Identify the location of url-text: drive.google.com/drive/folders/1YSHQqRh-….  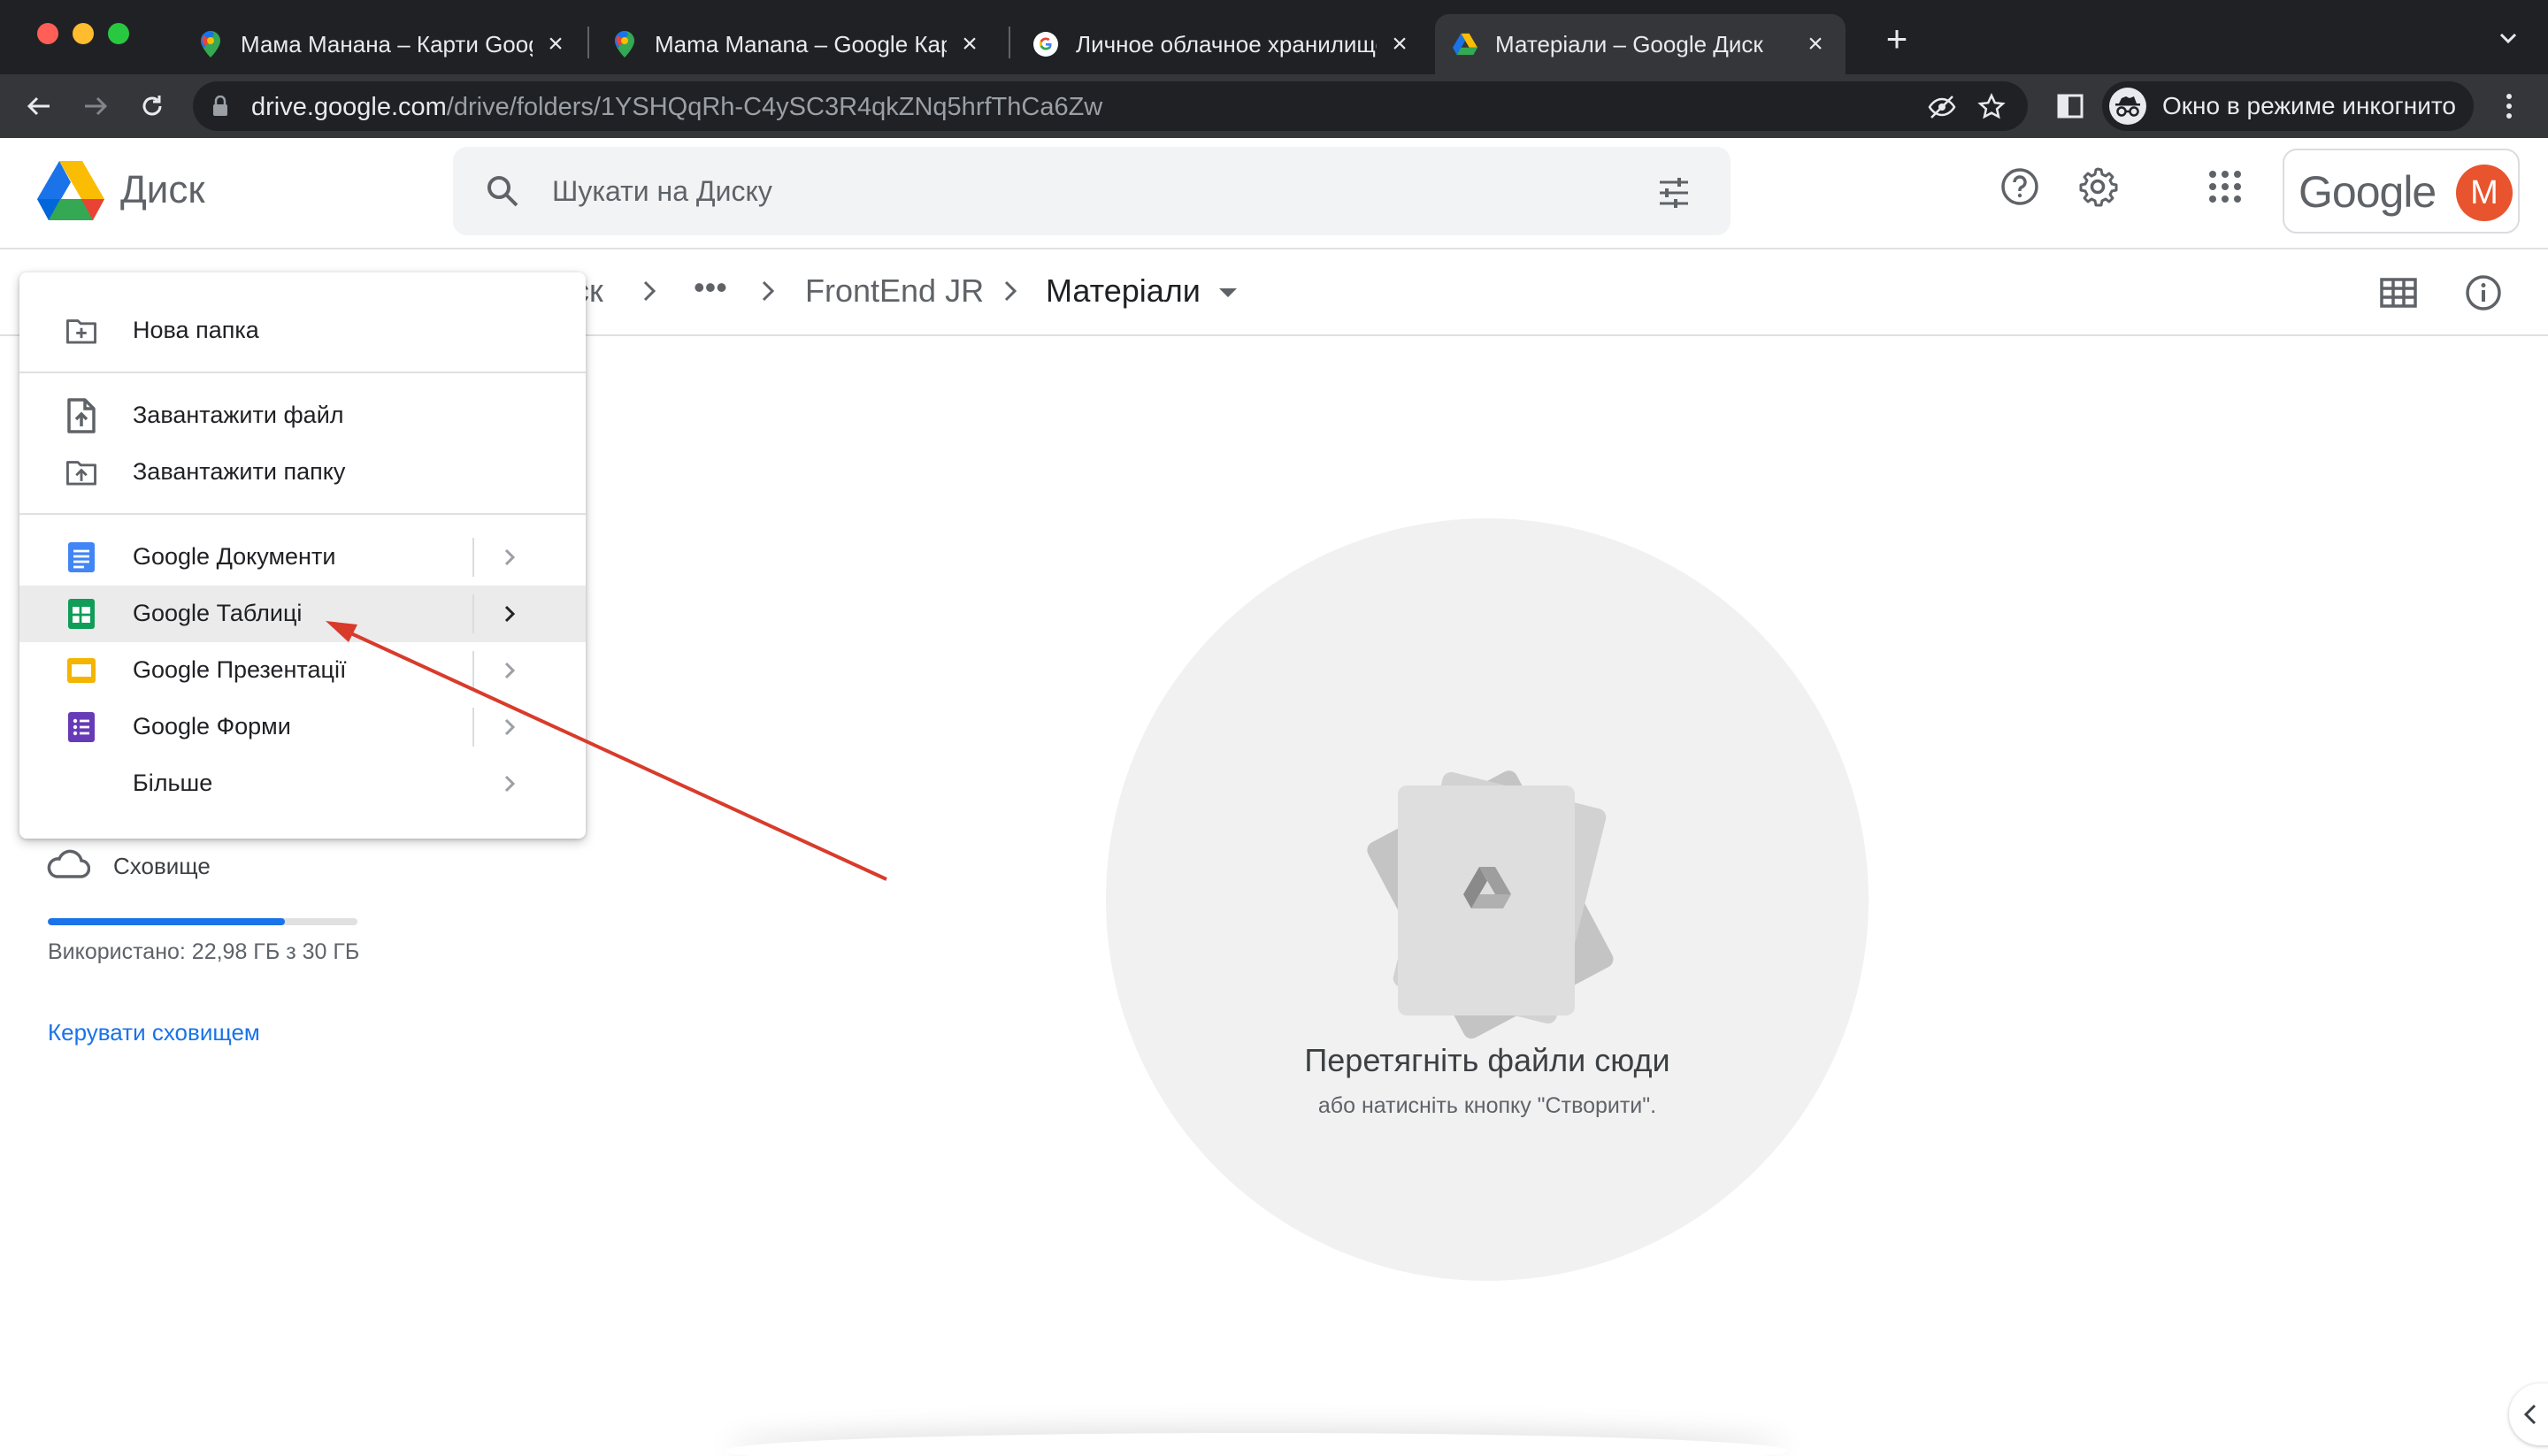
(676, 107).